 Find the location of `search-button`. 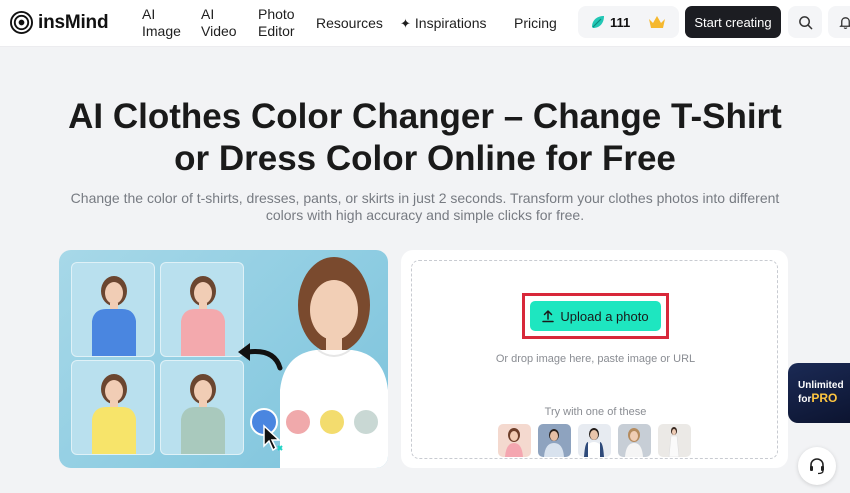

search-button is located at coordinates (805, 22).